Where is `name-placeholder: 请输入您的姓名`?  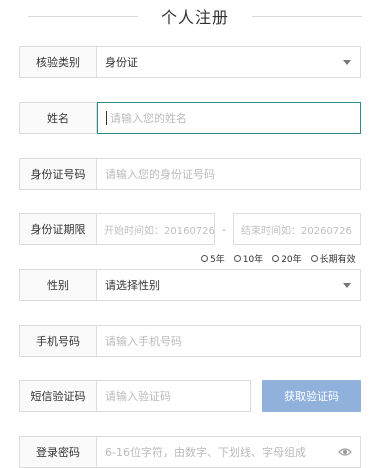
name-placeholder: 请输入您的姓名 is located at coordinates (148, 118).